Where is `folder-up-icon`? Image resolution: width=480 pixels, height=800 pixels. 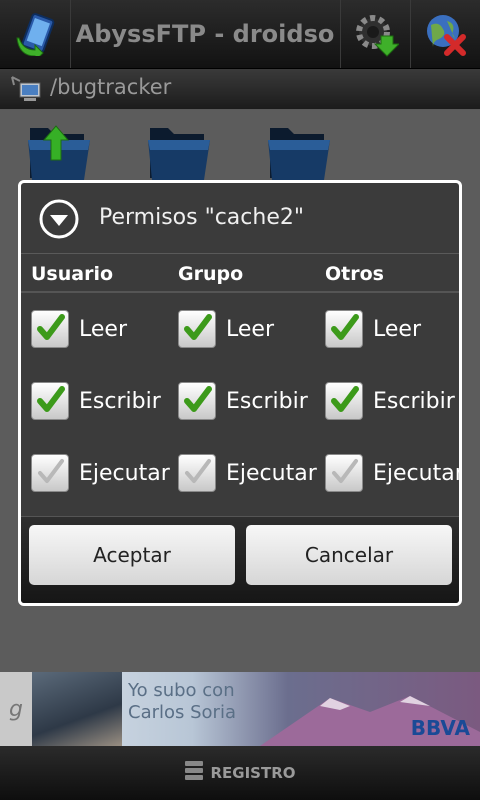
folder-up-icon is located at coordinates (58, 150).